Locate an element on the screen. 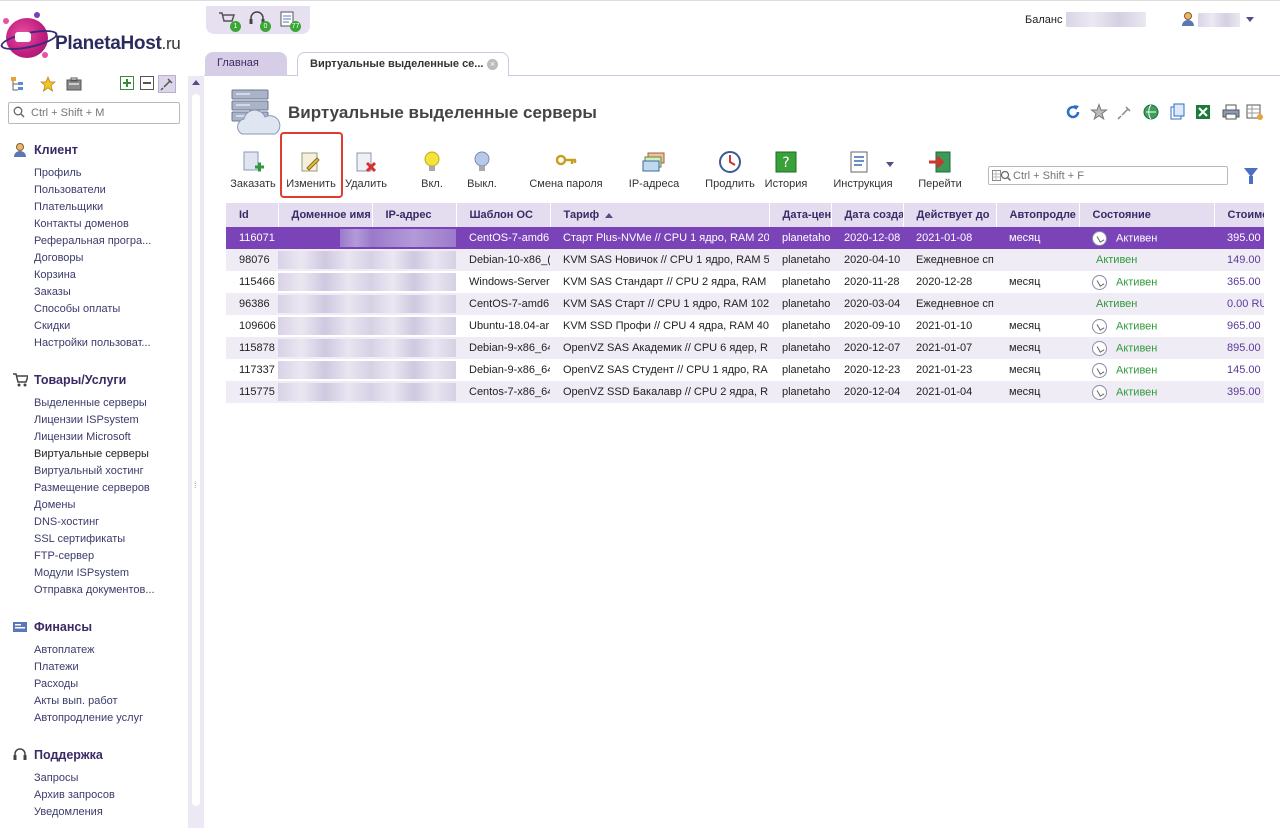 The image size is (1280, 828). nav-item-orders: Заказы is located at coordinates (98, 292).